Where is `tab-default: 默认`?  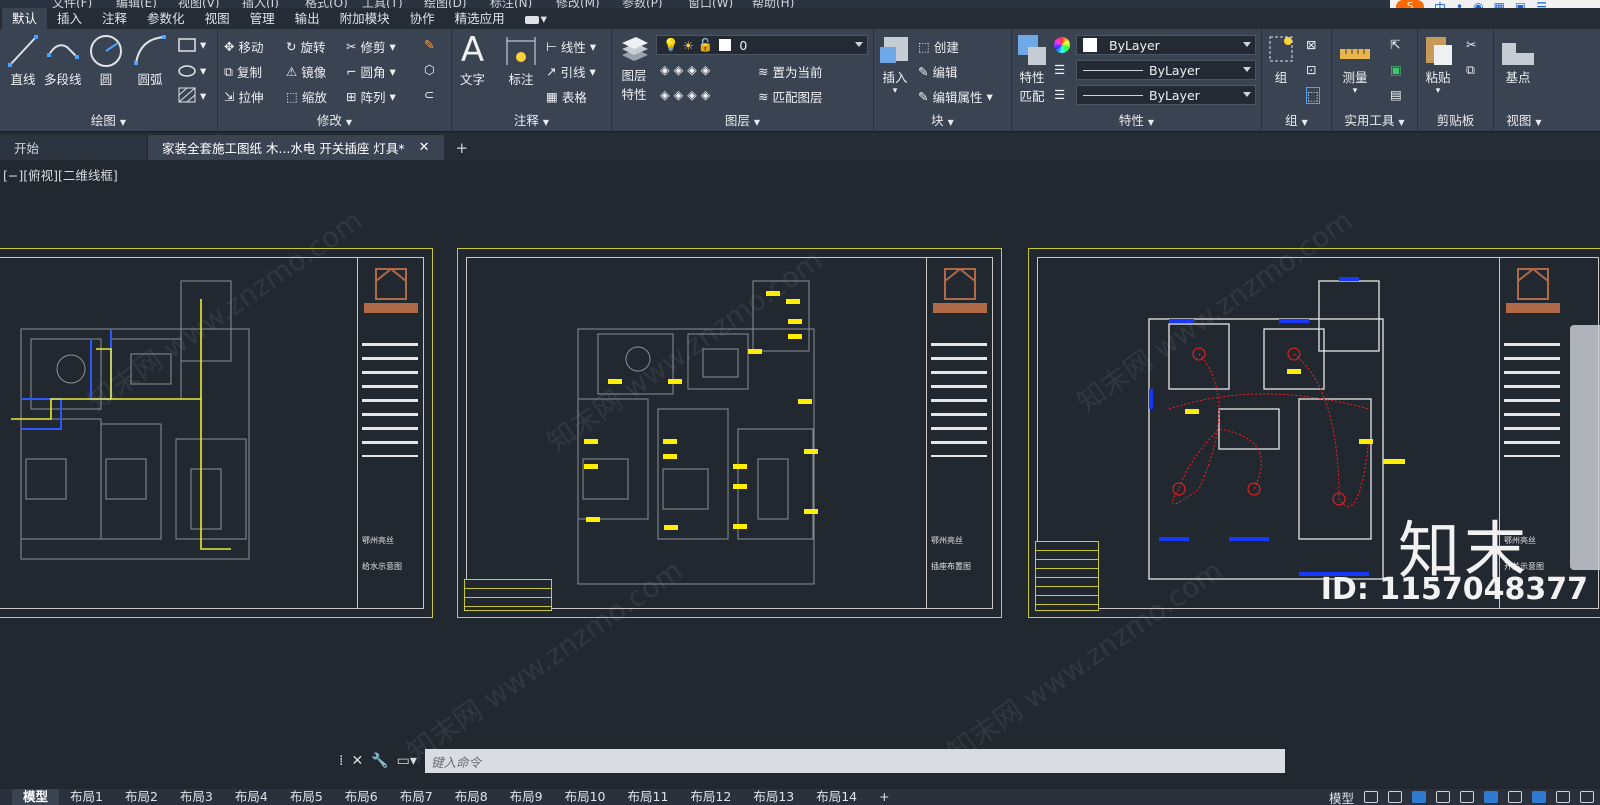
tab-default: 默认 is located at coordinates (25, 18).